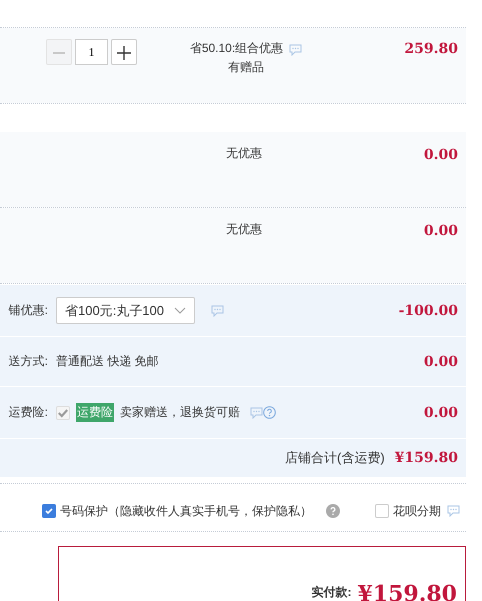  I want to click on payment-label: 实付款:, so click(331, 592).